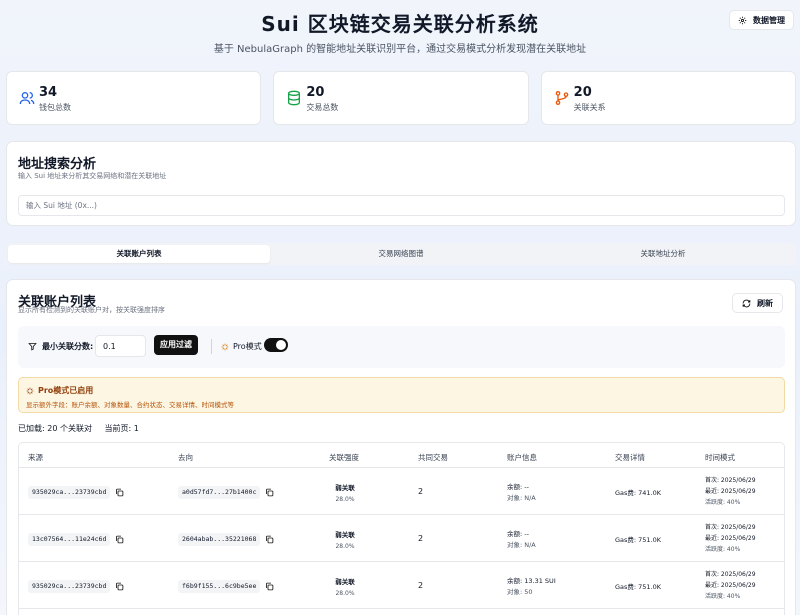 The height and width of the screenshot is (615, 800). Describe the element at coordinates (433, 457) in the screenshot. I see `column-header-common: 共同交易` at that location.